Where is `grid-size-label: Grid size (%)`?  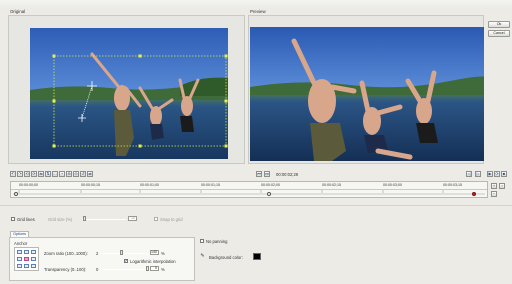
grid-size-label: Grid size (%) is located at coordinates (60, 219).